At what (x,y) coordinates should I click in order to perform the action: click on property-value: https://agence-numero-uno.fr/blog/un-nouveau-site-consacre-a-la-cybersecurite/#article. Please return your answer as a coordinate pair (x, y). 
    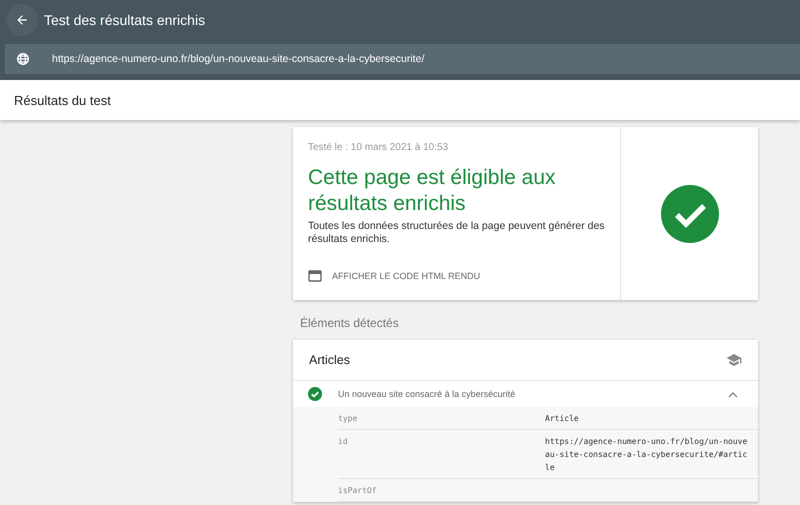
    Looking at the image, I should click on (646, 455).